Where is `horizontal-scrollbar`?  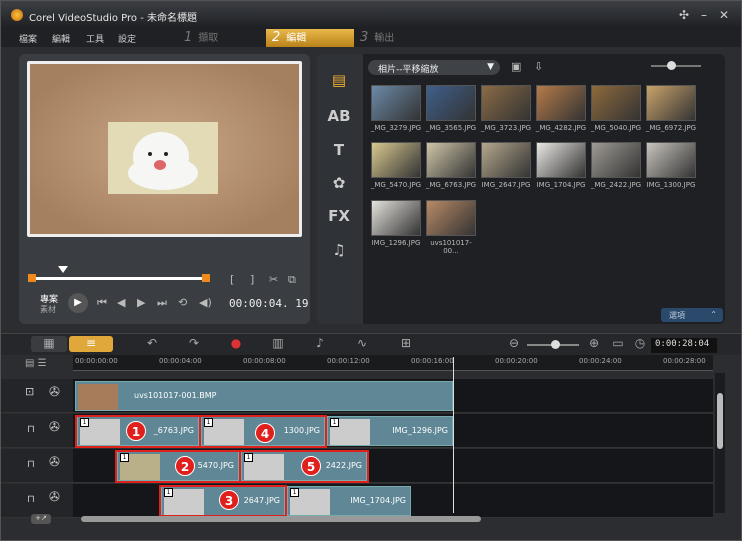 horizontal-scrollbar is located at coordinates (281, 519).